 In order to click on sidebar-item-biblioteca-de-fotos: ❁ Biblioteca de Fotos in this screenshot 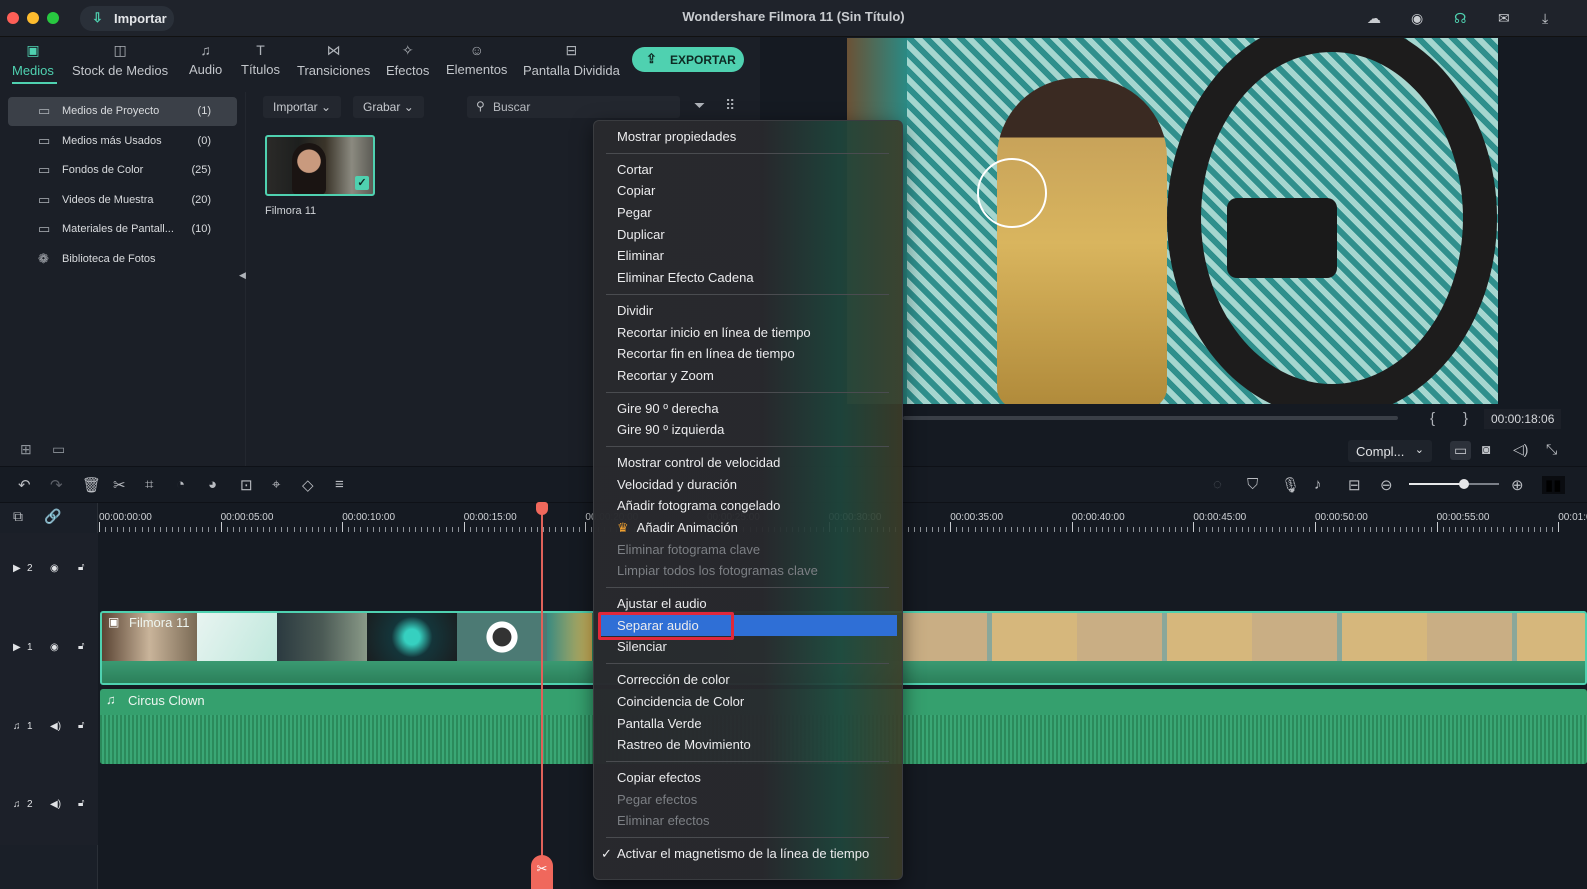, I will do `click(122, 259)`.